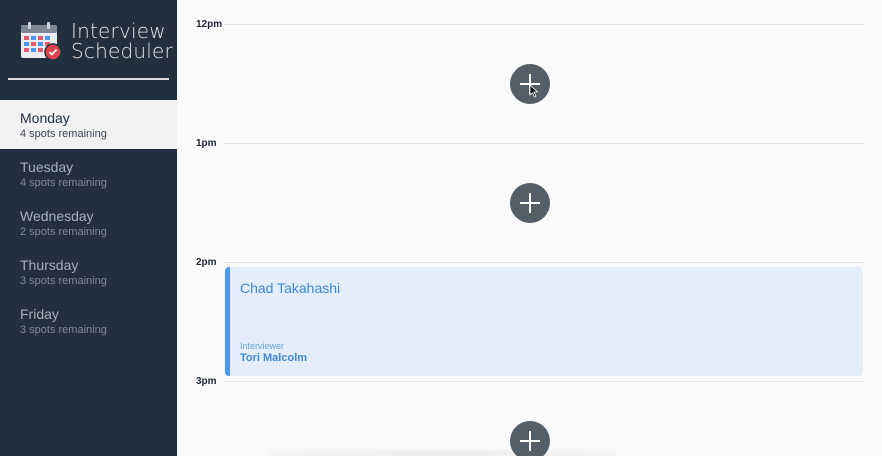 This screenshot has height=456, width=882. What do you see at coordinates (118, 31) in the screenshot?
I see `app-title-line1: Interview` at bounding box center [118, 31].